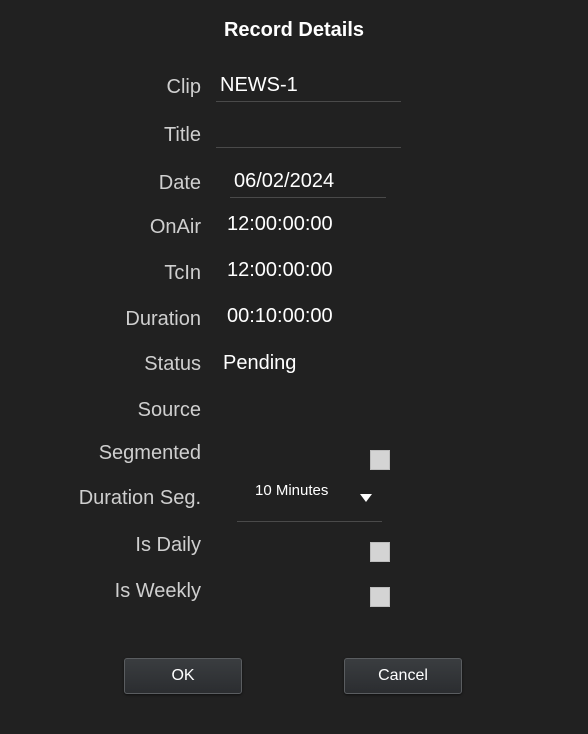  I want to click on duration-seg-label: Duration Seg., so click(139, 498).